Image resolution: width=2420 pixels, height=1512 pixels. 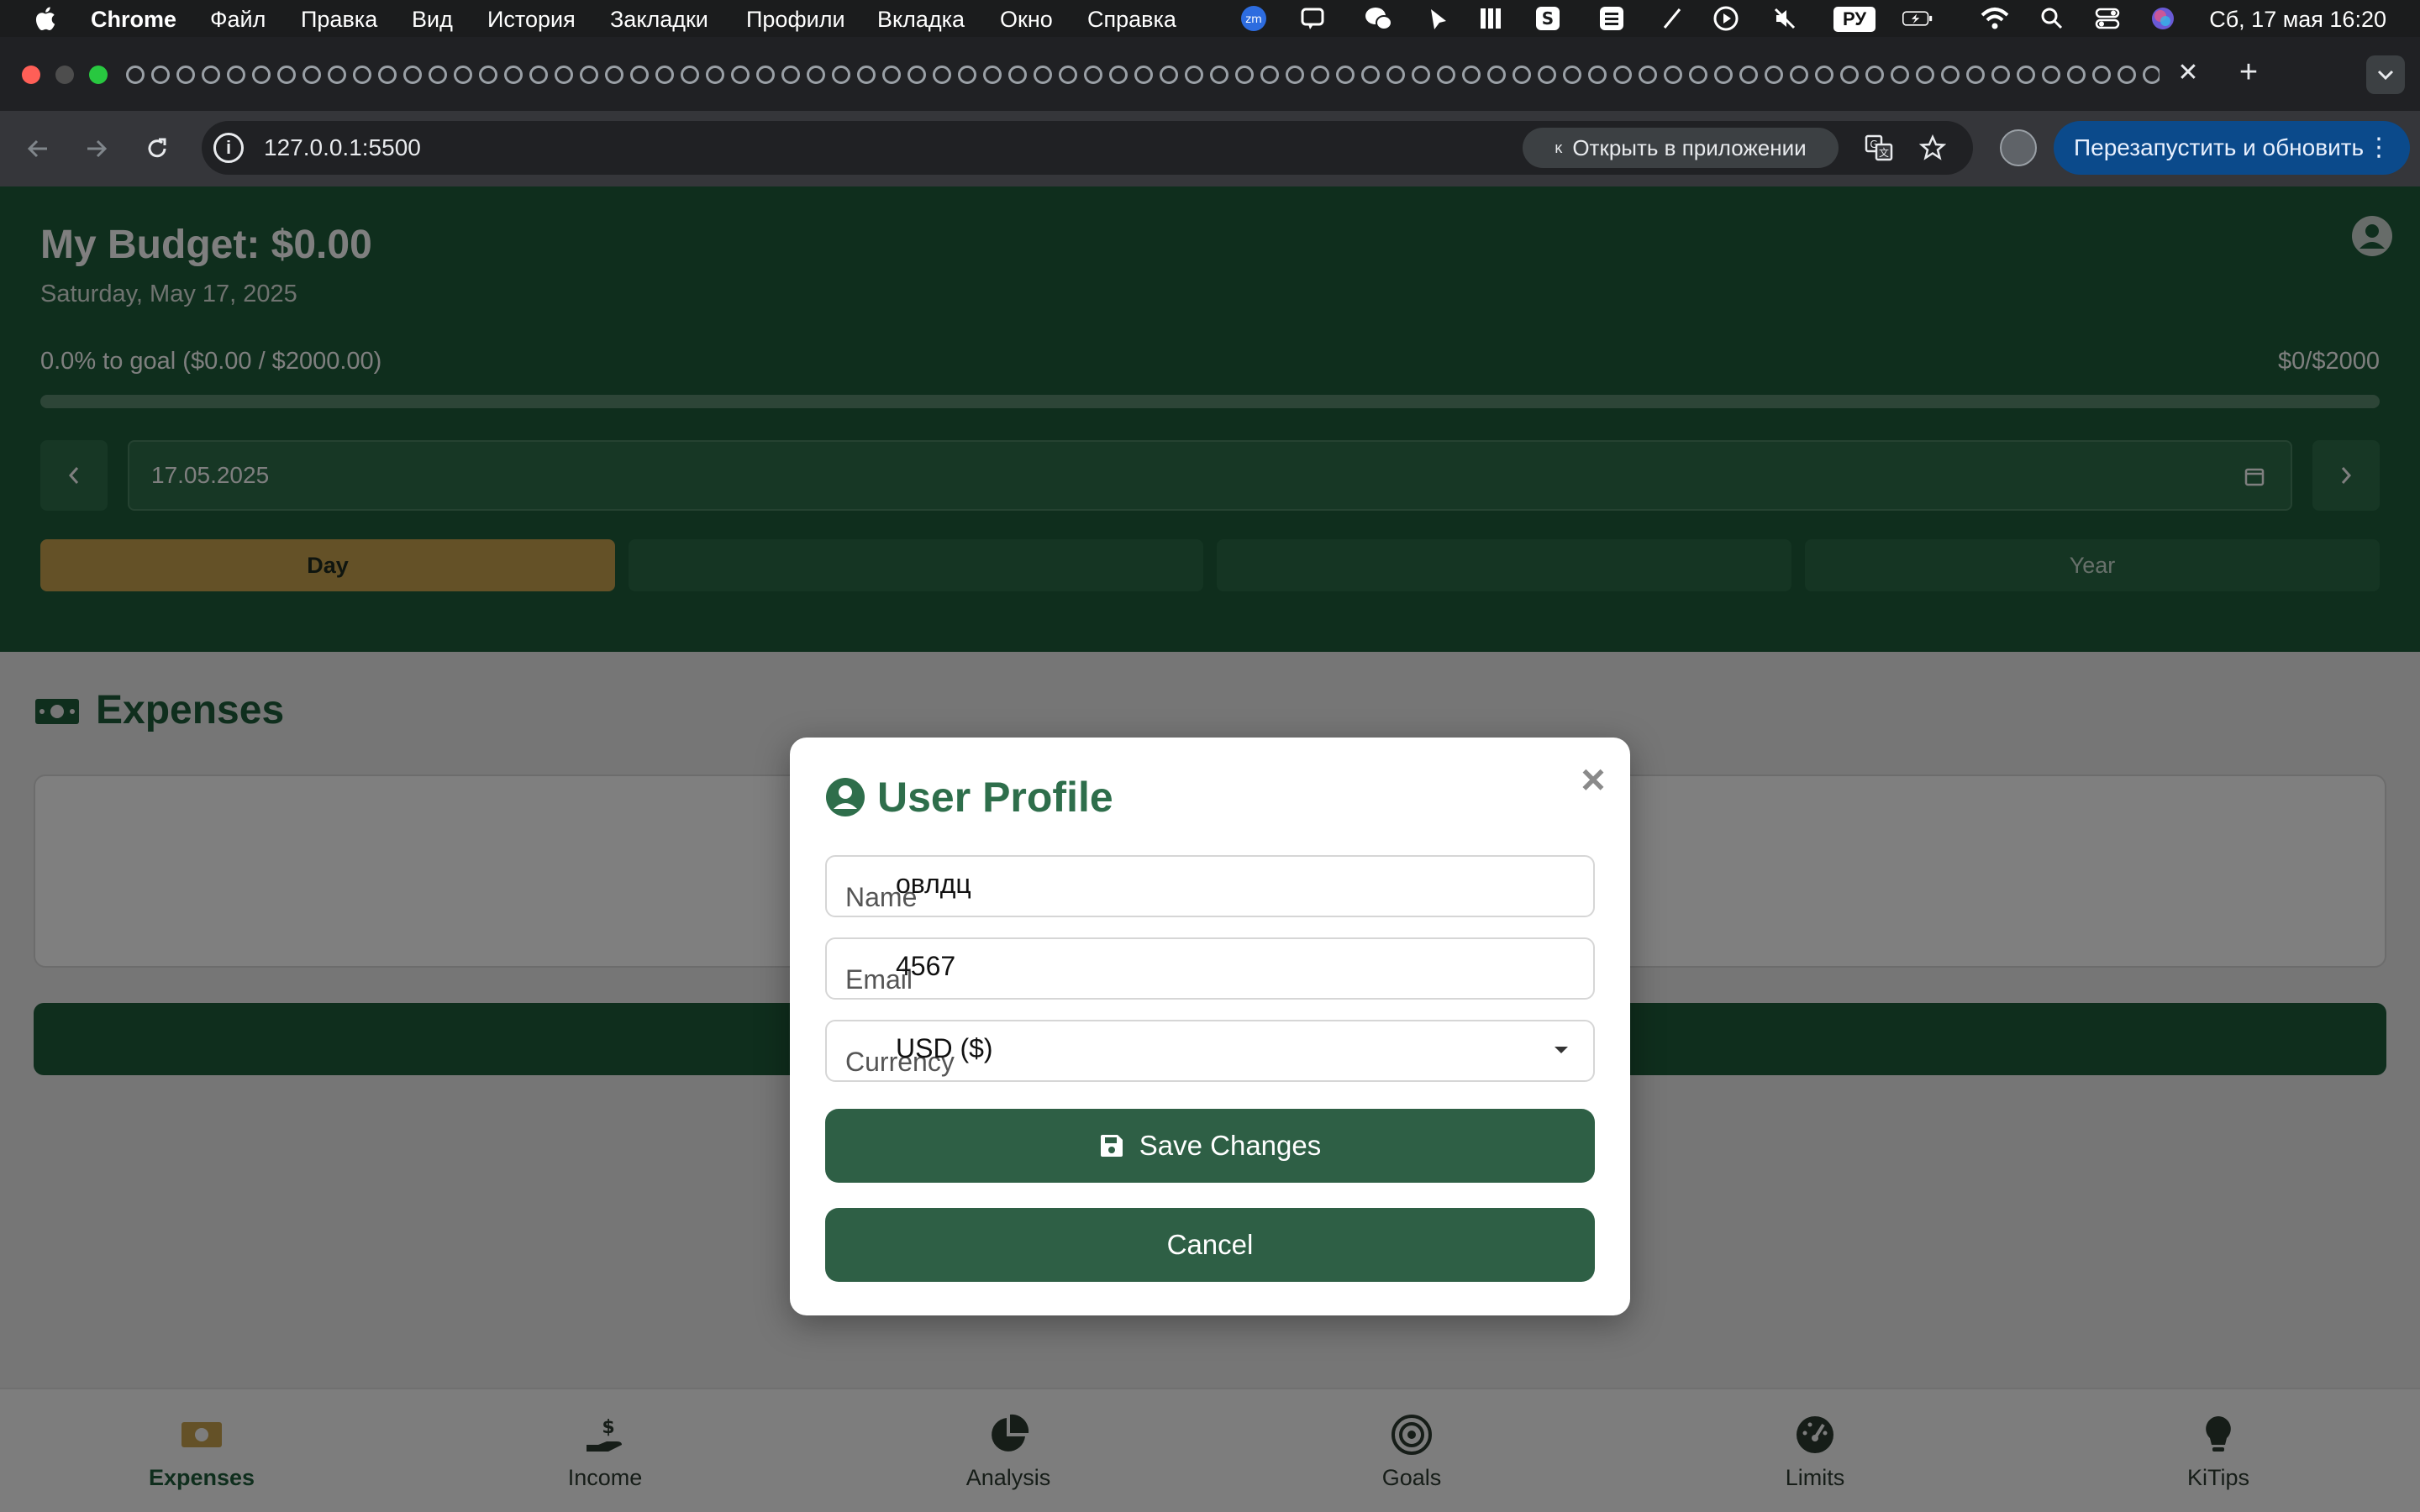 I want to click on keyboard-layout-indicator: РУ, so click(x=1855, y=19).